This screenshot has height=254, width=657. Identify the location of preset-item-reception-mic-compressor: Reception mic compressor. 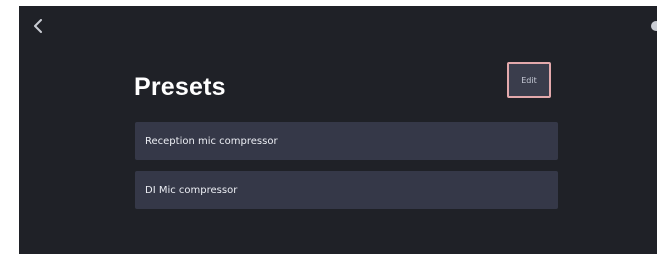
(346, 141).